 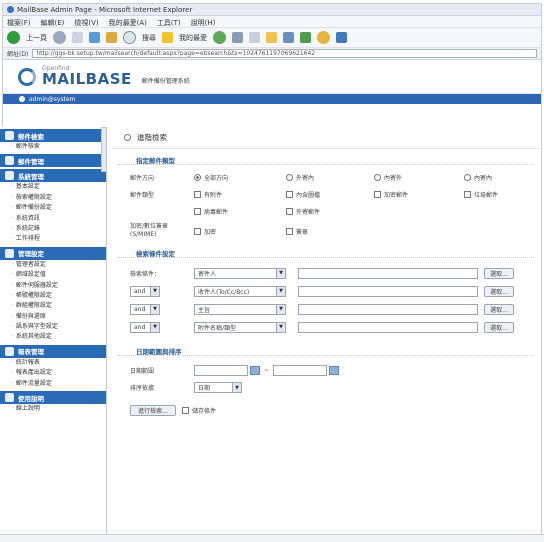 What do you see at coordinates (271, 37) in the screenshot?
I see `folder-icon` at bounding box center [271, 37].